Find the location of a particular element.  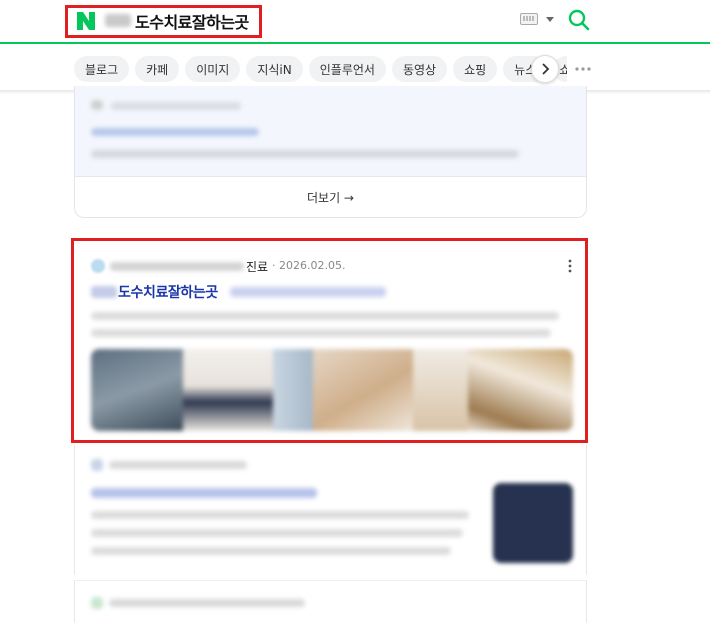

source-favicon is located at coordinates (98, 266).